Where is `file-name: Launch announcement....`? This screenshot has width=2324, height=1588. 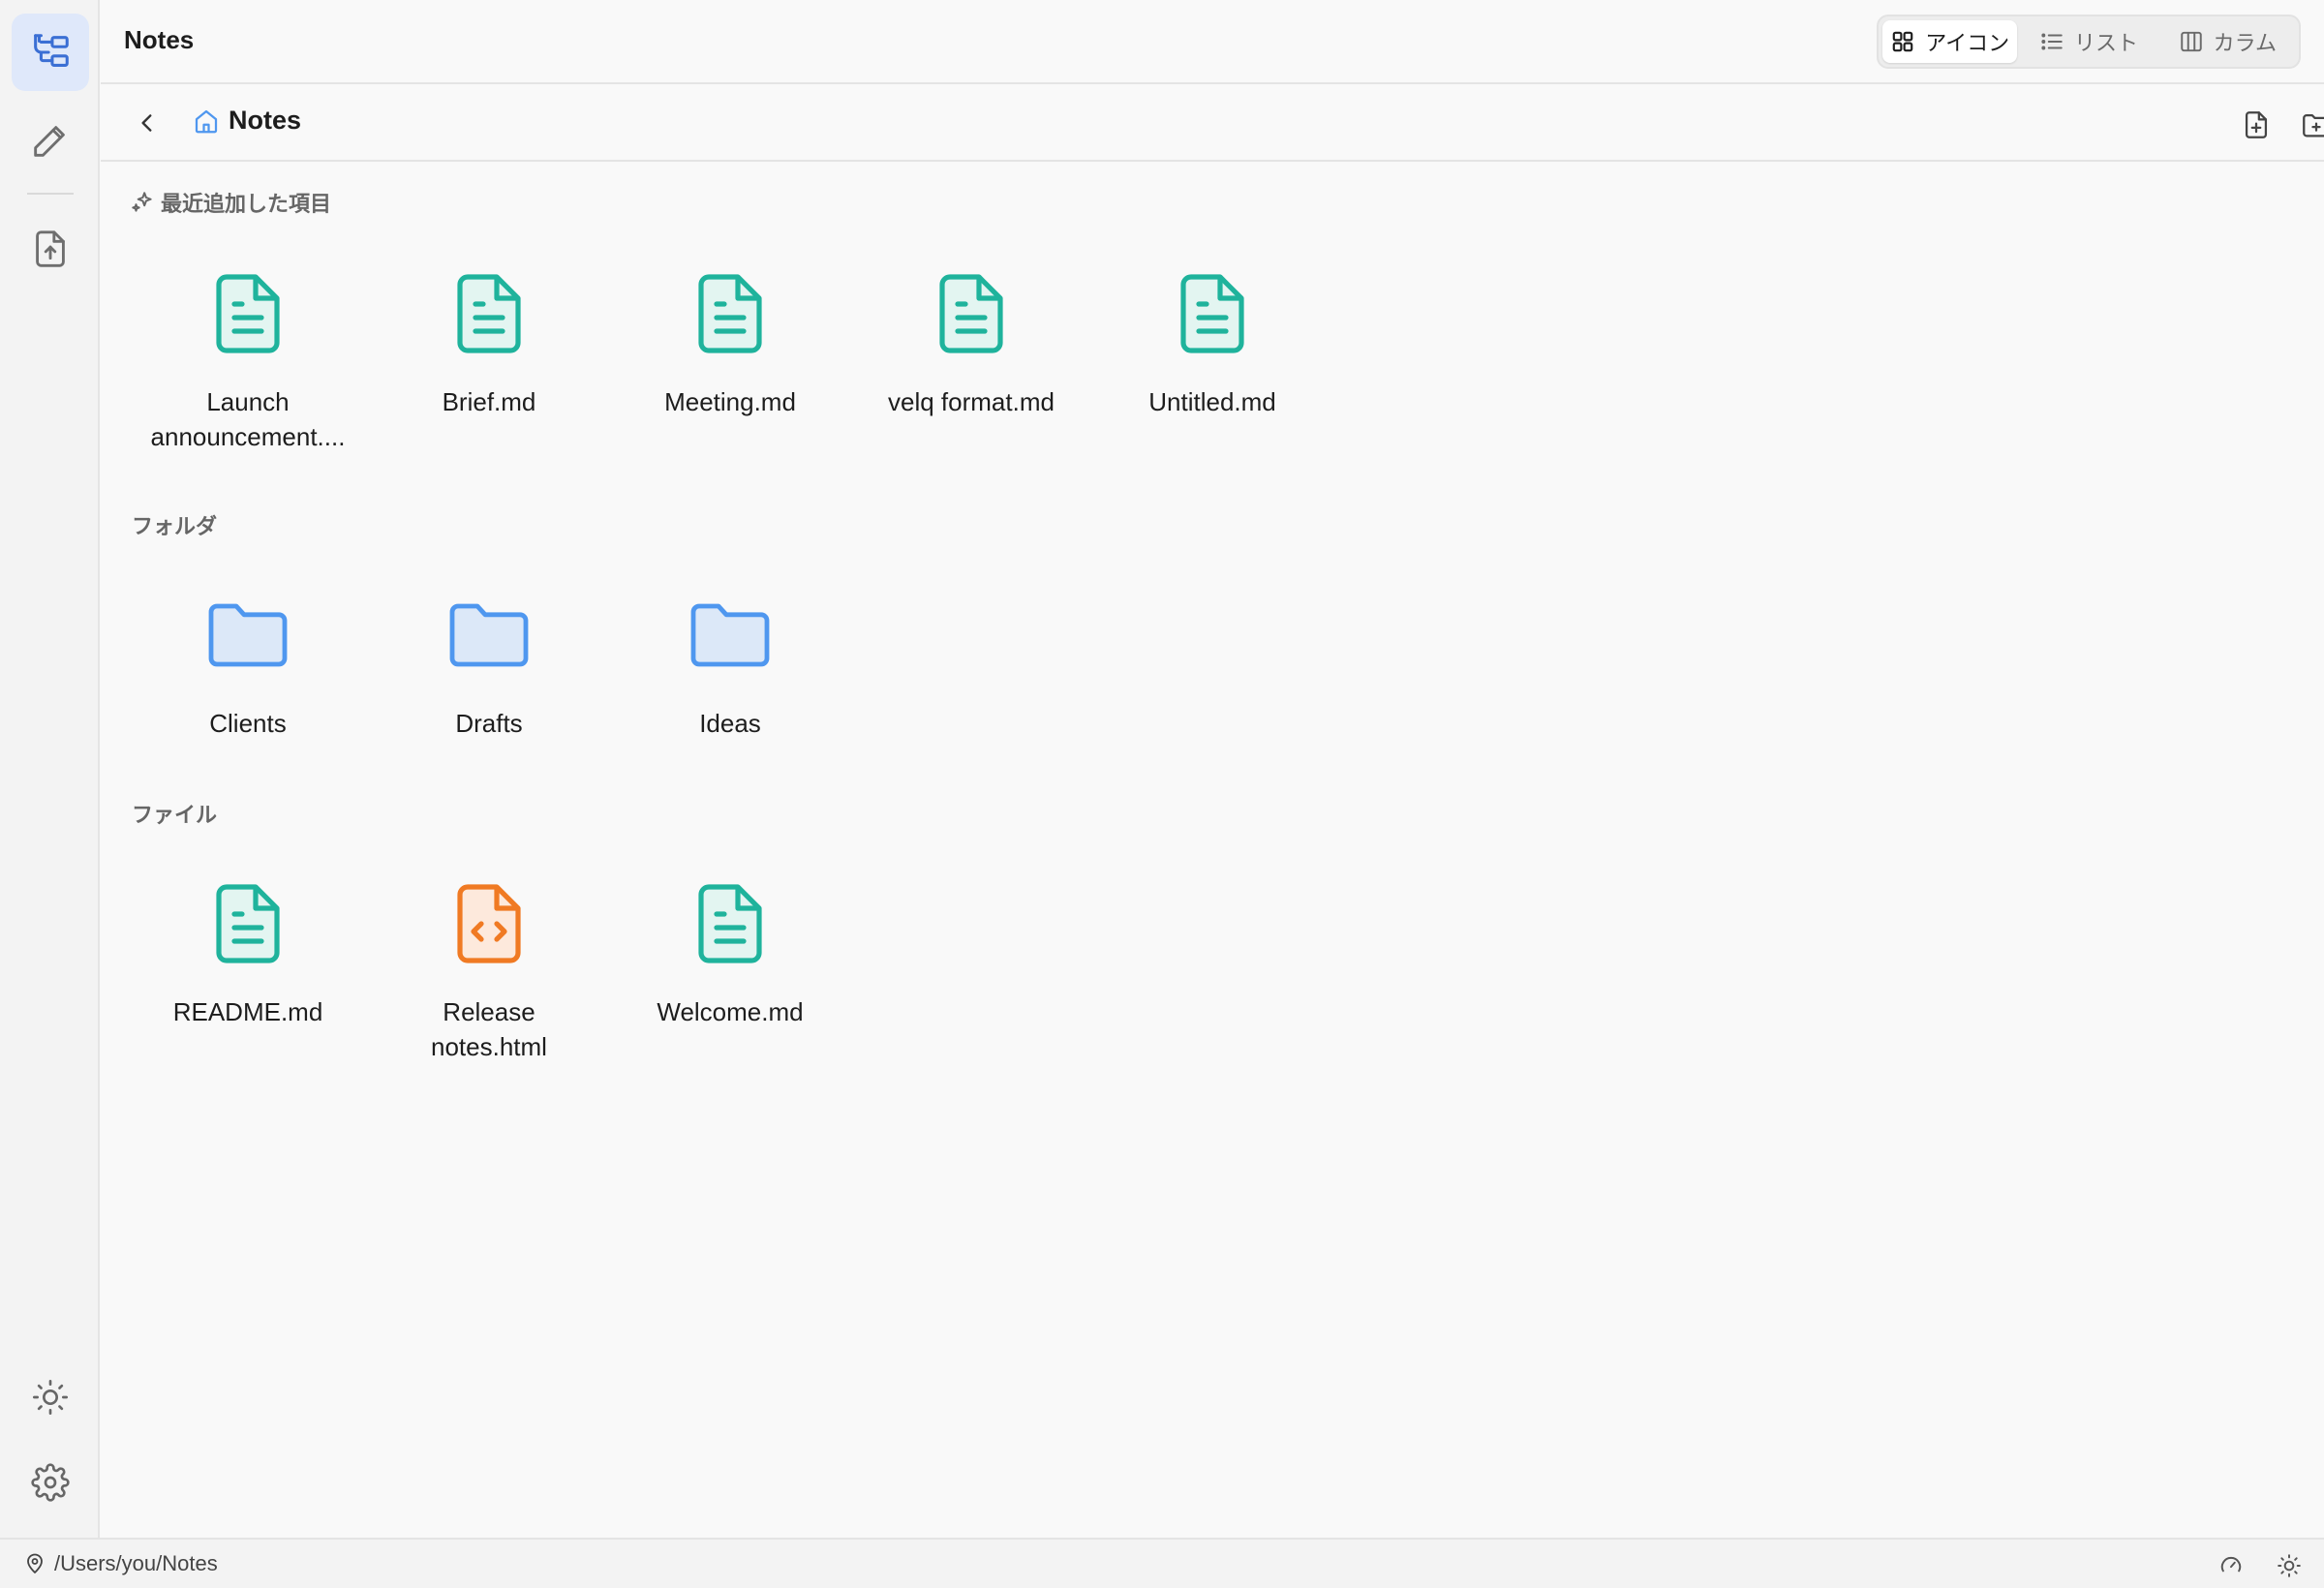 file-name: Launch announcement.... is located at coordinates (248, 419).